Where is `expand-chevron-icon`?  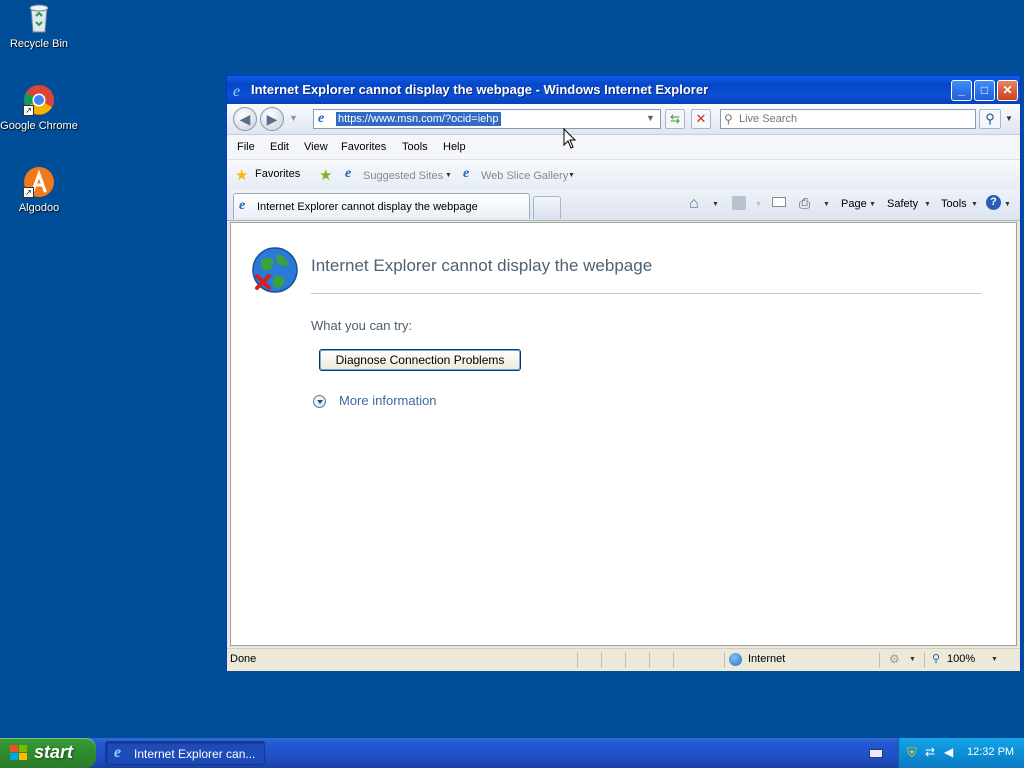
expand-chevron-icon is located at coordinates (319, 401).